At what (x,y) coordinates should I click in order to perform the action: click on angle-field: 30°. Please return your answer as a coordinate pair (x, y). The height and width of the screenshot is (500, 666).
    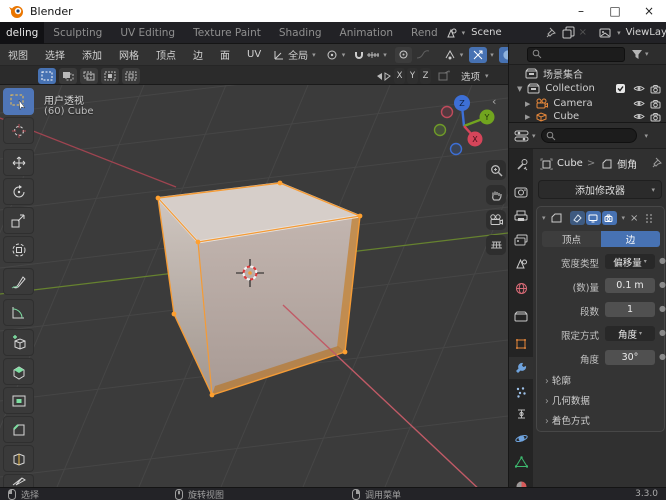
    Looking at the image, I should click on (630, 357).